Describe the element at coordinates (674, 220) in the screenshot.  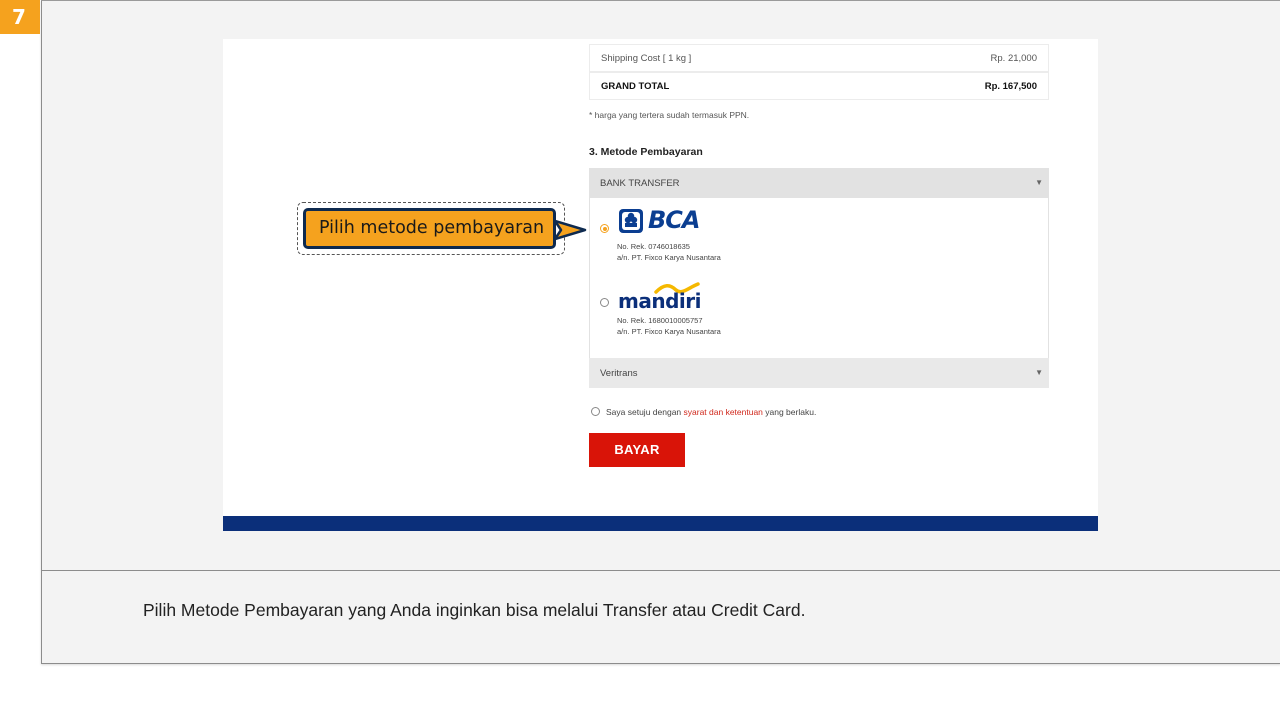
I see `bca-logo-text: BCA` at that location.